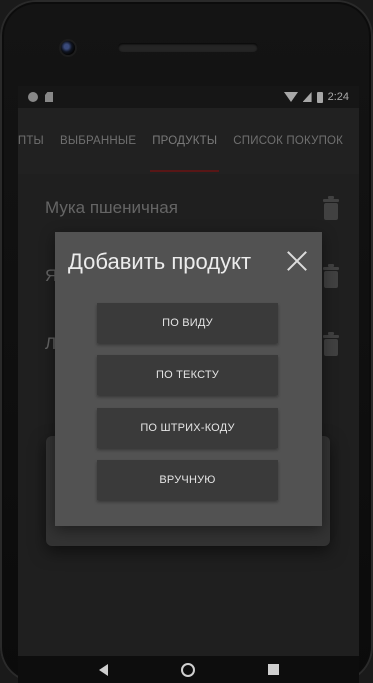 This screenshot has width=373, height=683. I want to click on by-view-button: ПО ВИДУ, so click(187, 323).